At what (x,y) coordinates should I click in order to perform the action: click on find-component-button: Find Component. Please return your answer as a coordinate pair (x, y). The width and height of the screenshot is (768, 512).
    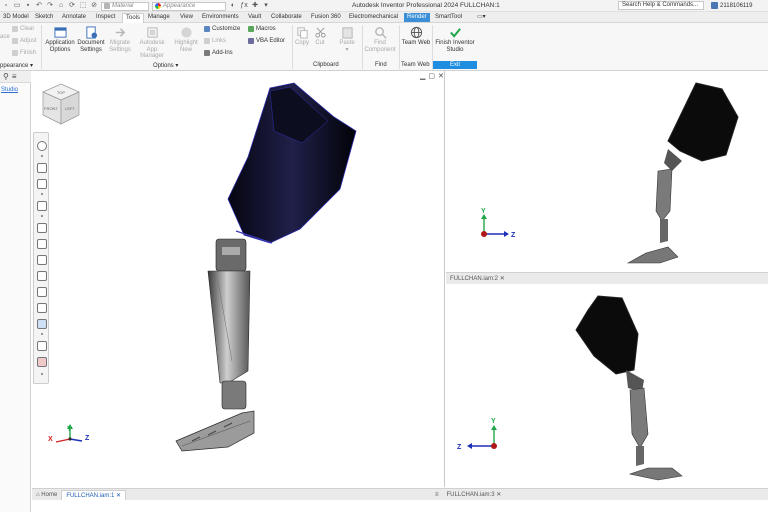
    Looking at the image, I should click on (380, 39).